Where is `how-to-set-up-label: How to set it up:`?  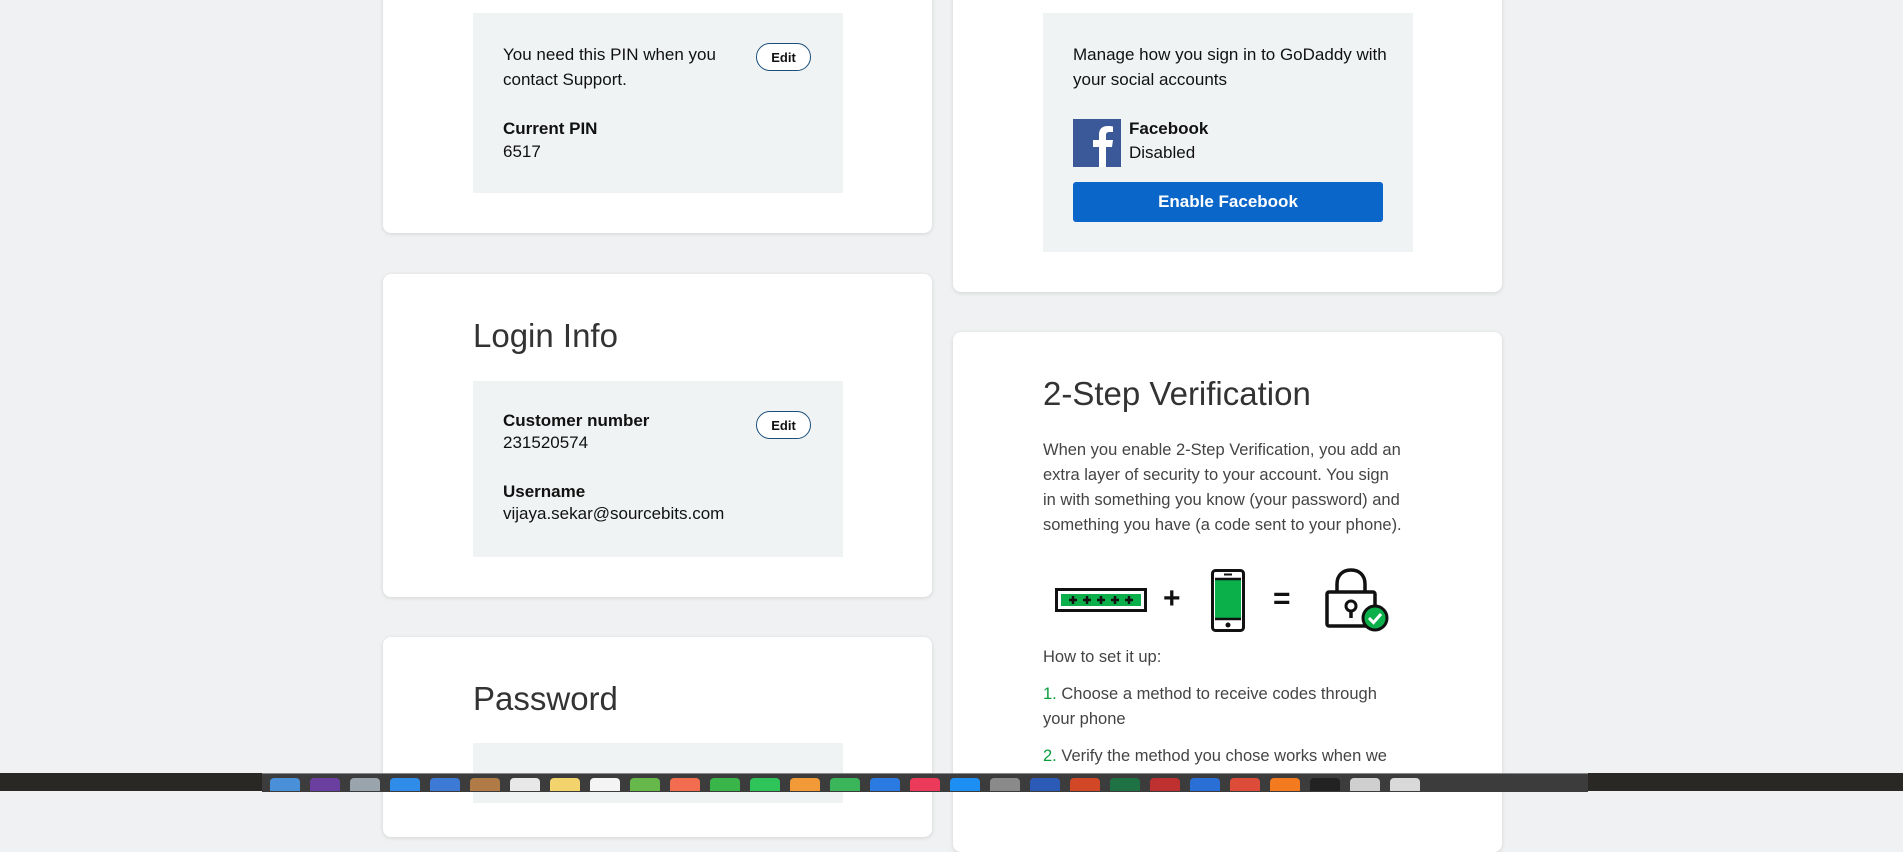 how-to-set-up-label: How to set it up: is located at coordinates (1102, 657).